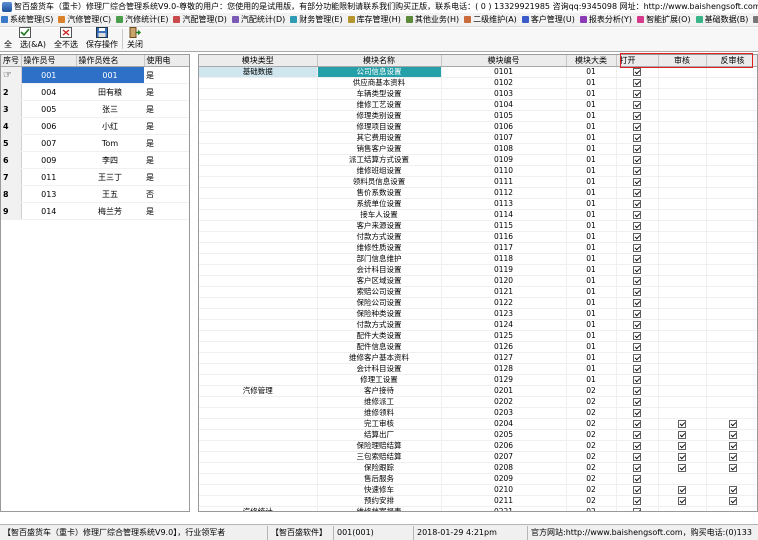 The height and width of the screenshot is (540, 758). I want to click on menu-item-9: 客户管理(U), so click(550, 19).